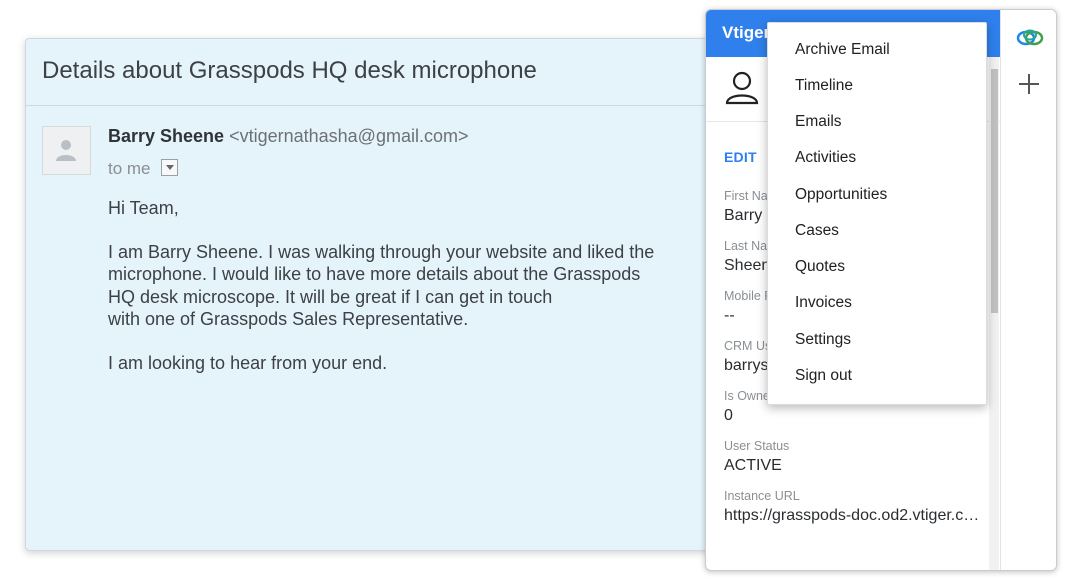 This screenshot has width=1070, height=583. I want to click on sender-avatar, so click(66, 150).